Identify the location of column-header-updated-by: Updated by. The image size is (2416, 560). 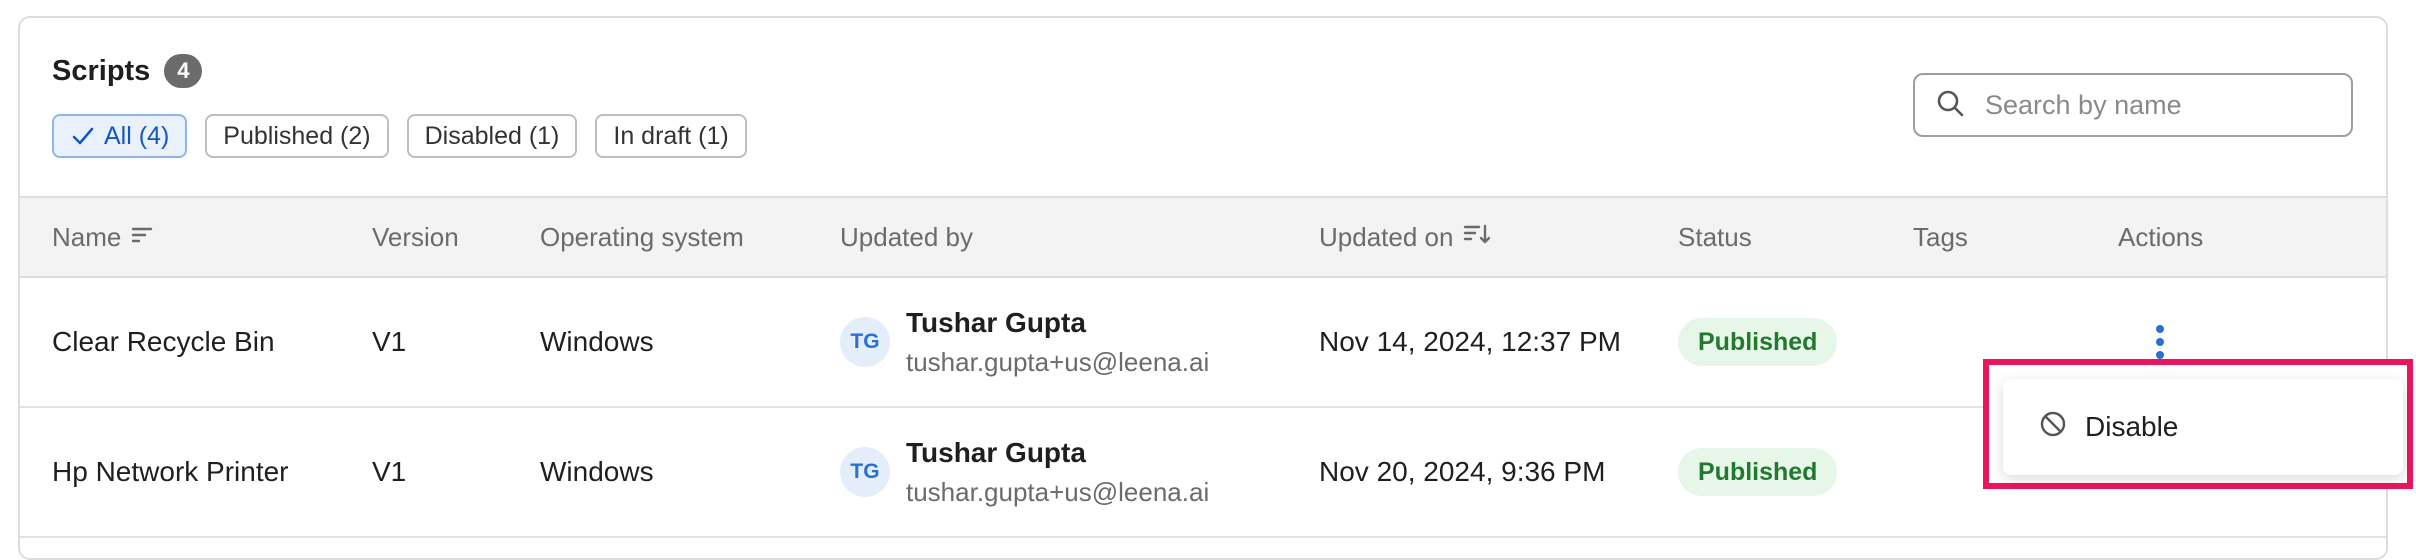
(906, 237).